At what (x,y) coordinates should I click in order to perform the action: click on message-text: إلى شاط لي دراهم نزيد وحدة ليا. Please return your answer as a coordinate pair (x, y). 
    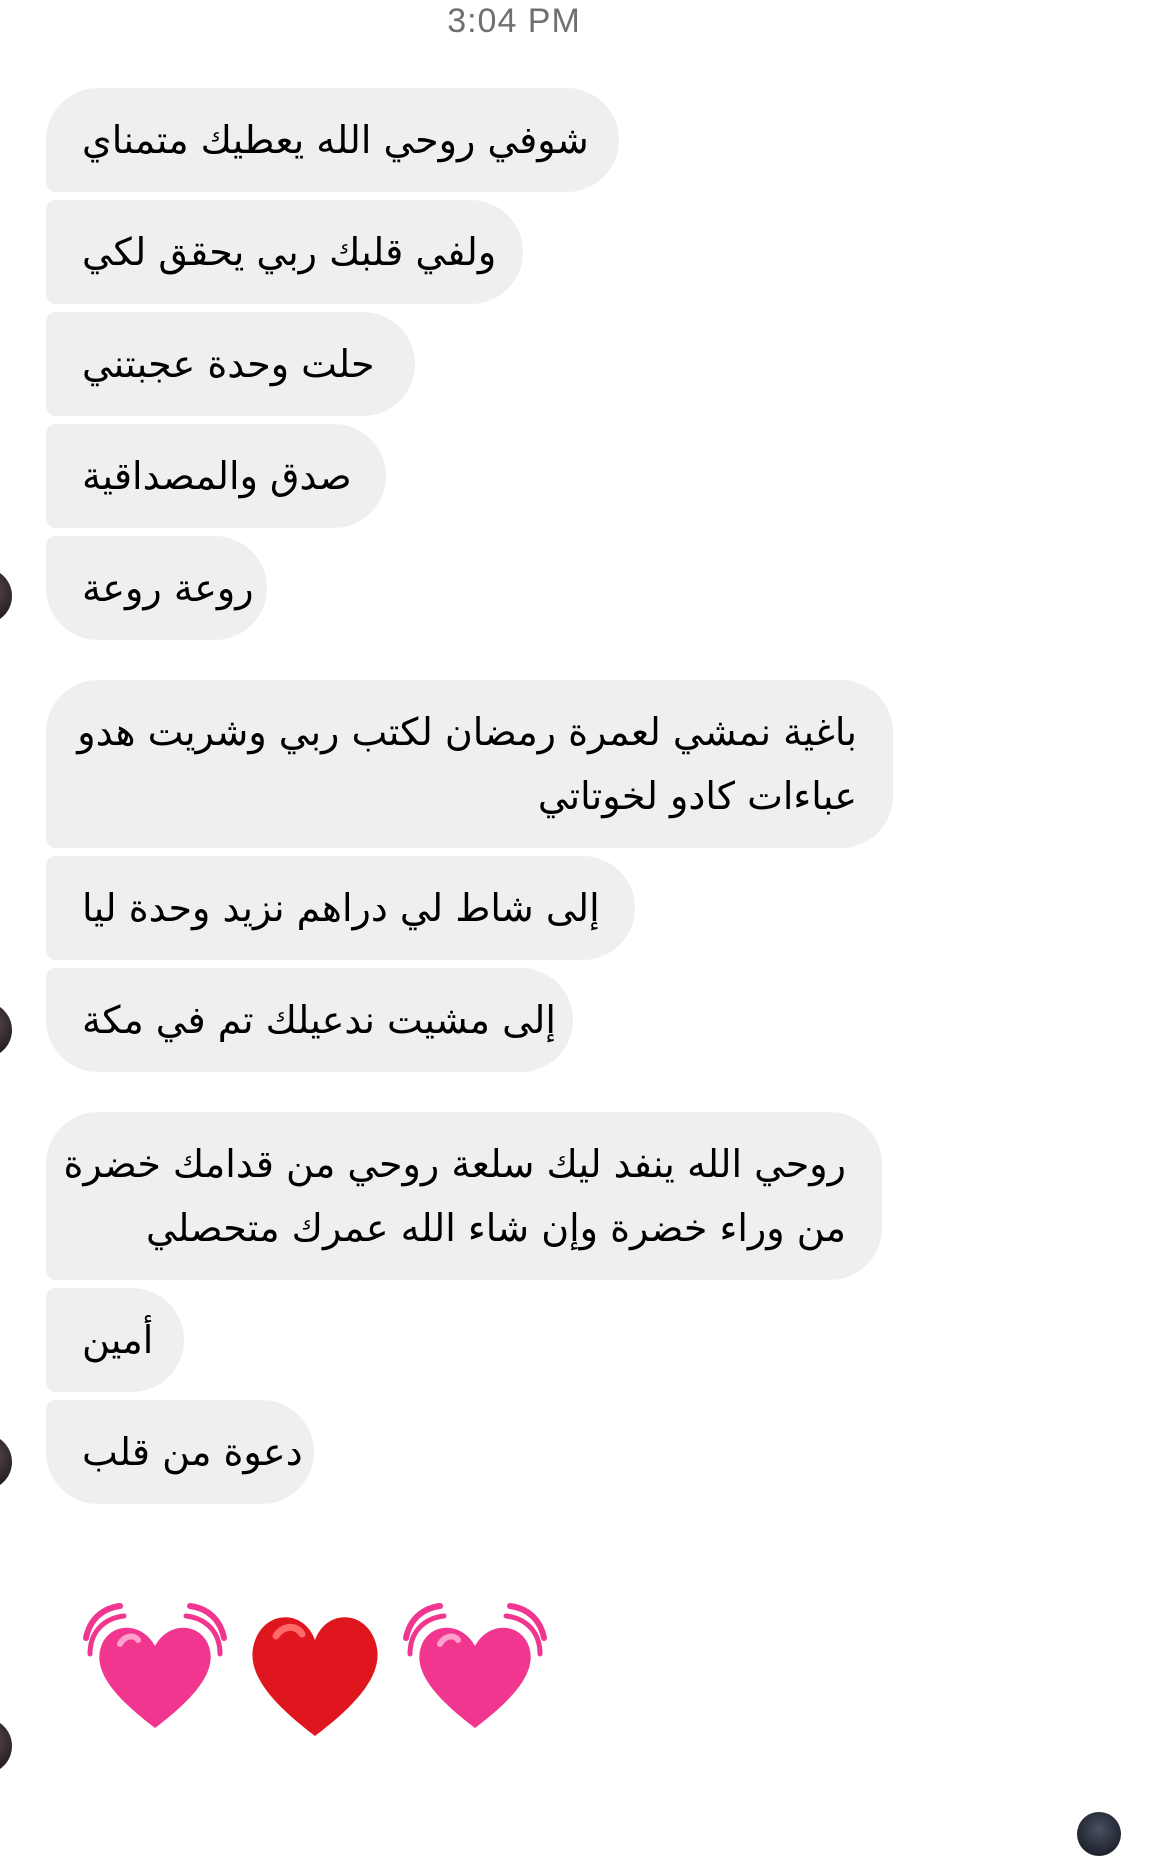
    Looking at the image, I should click on (341, 908).